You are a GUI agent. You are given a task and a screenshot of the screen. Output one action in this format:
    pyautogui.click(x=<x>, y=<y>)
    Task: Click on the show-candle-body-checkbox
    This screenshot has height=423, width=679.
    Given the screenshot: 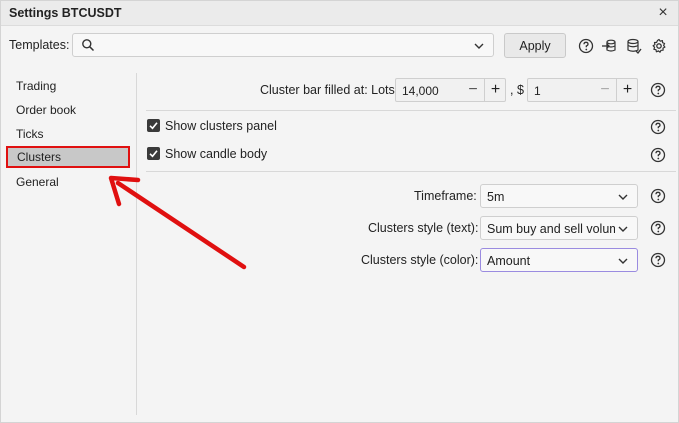 What is the action you would take?
    pyautogui.click(x=153, y=153)
    